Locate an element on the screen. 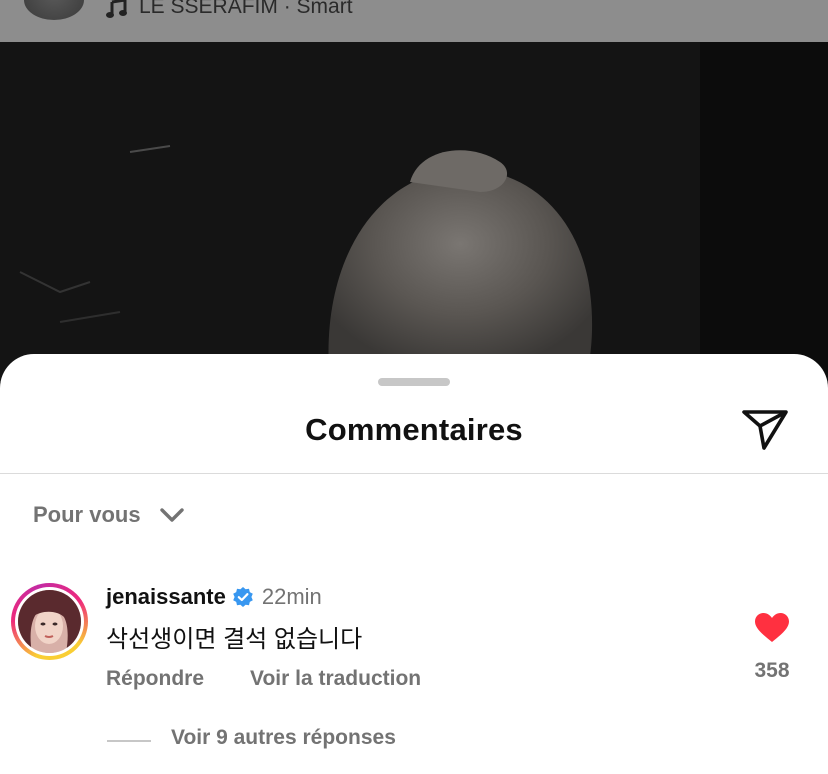 The image size is (828, 774). chevron-down-icon is located at coordinates (171, 515).